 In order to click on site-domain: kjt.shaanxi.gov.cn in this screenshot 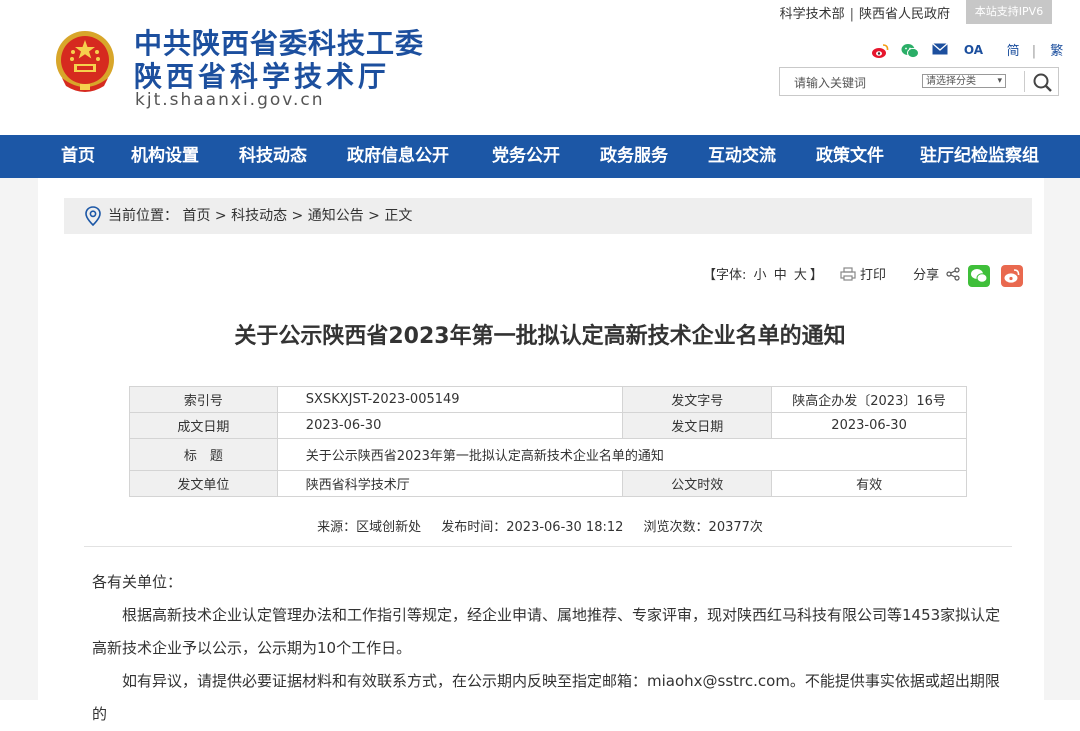, I will do `click(230, 100)`.